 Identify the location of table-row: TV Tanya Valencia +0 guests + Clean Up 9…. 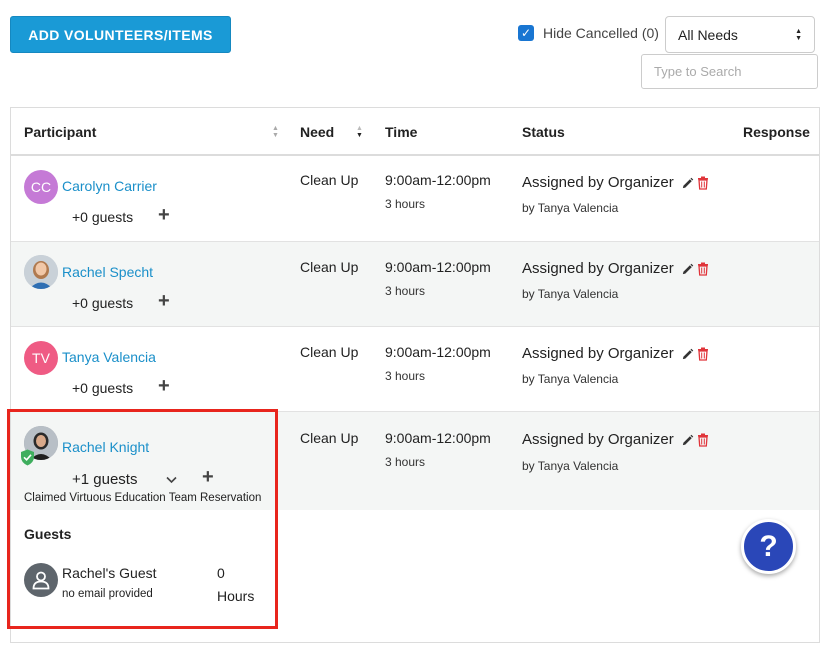
(415, 369).